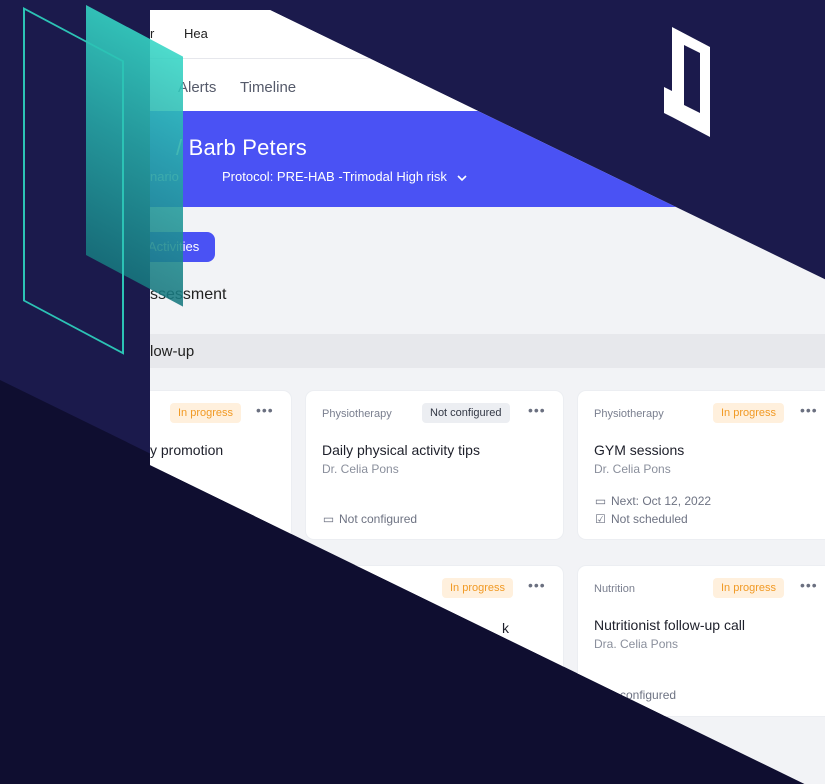  Describe the element at coordinates (187, 450) in the screenshot. I see `card-title: y promotion` at that location.